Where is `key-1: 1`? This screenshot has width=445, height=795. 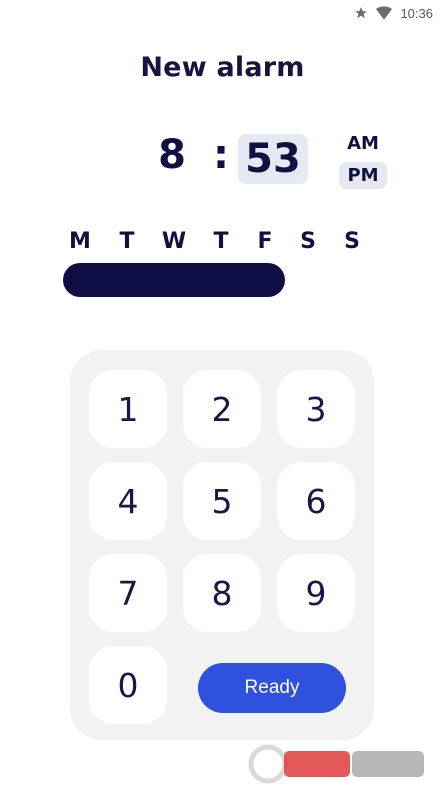 key-1: 1 is located at coordinates (128, 409).